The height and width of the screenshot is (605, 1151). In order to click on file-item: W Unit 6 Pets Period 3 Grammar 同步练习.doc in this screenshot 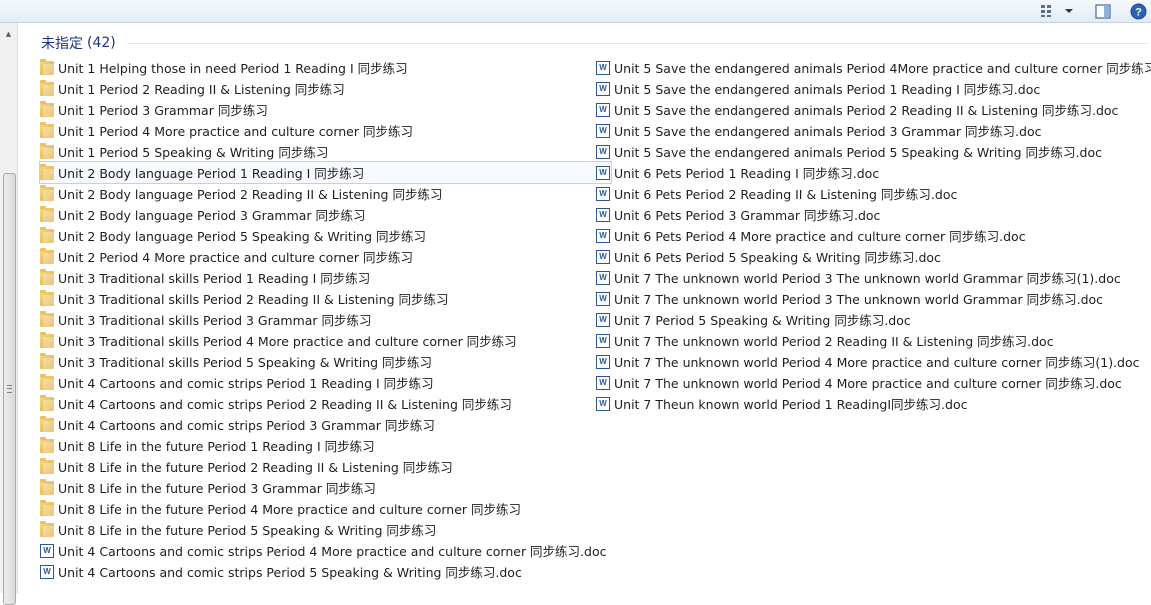, I will do `click(873, 214)`.